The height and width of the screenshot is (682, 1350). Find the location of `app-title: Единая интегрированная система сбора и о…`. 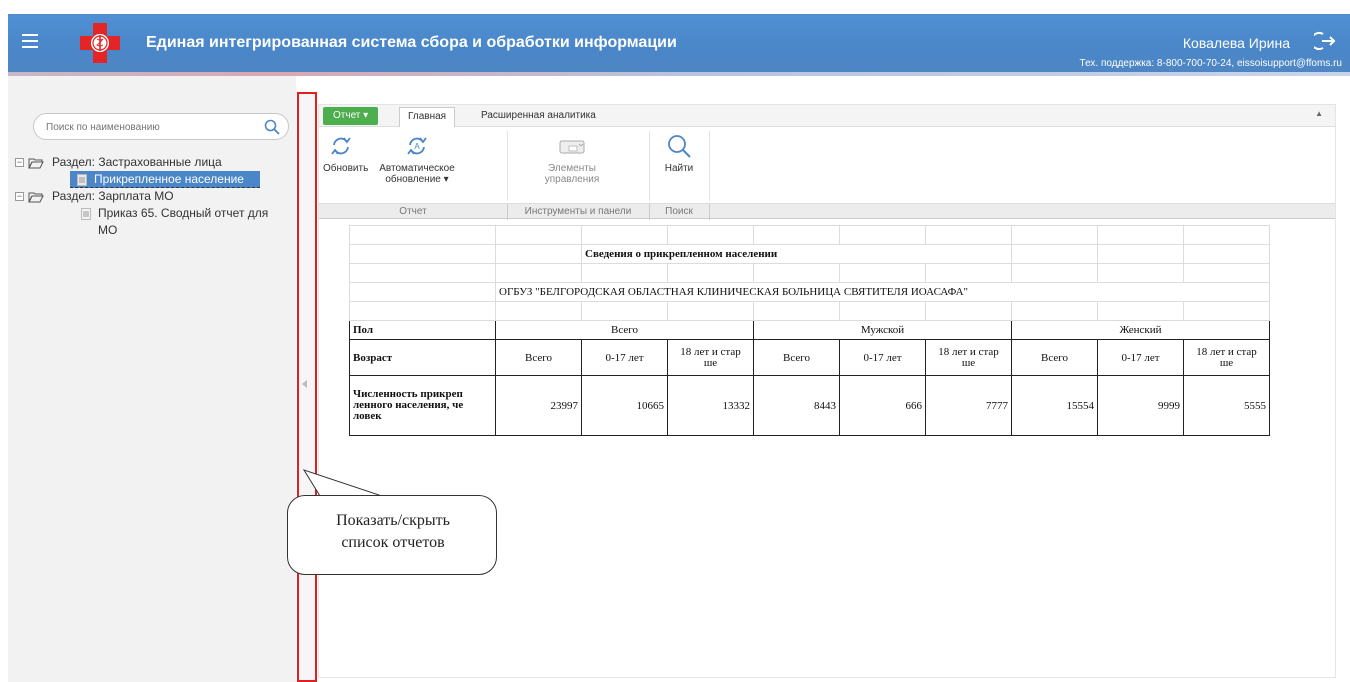

app-title: Единая интегрированная система сбора и о… is located at coordinates (411, 42).